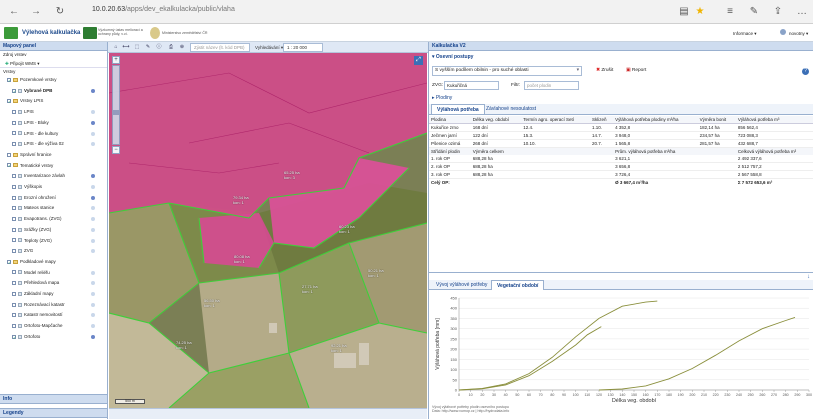 Image resolution: width=813 pixels, height=419 pixels. I want to click on print-icon: ⎙, so click(171, 47).